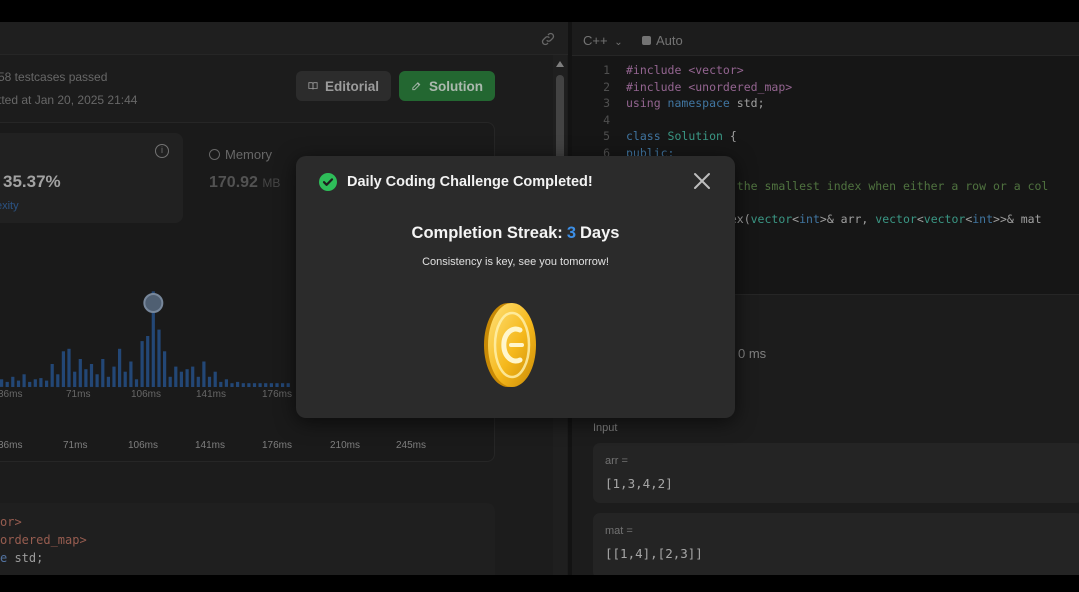 The width and height of the screenshot is (1079, 592). What do you see at coordinates (510, 345) in the screenshot?
I see `gold-coin-icon` at bounding box center [510, 345].